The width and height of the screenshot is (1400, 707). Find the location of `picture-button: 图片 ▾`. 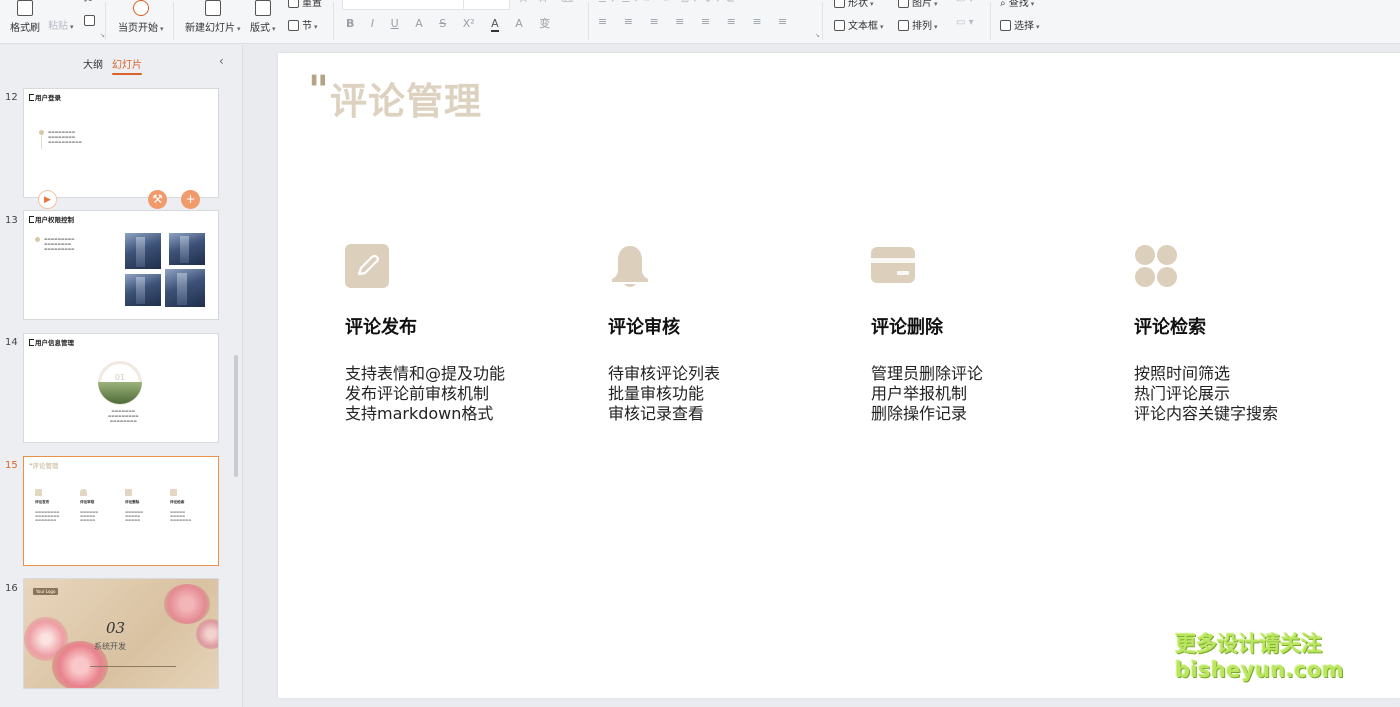

picture-button: 图片 ▾ is located at coordinates (918, 4).